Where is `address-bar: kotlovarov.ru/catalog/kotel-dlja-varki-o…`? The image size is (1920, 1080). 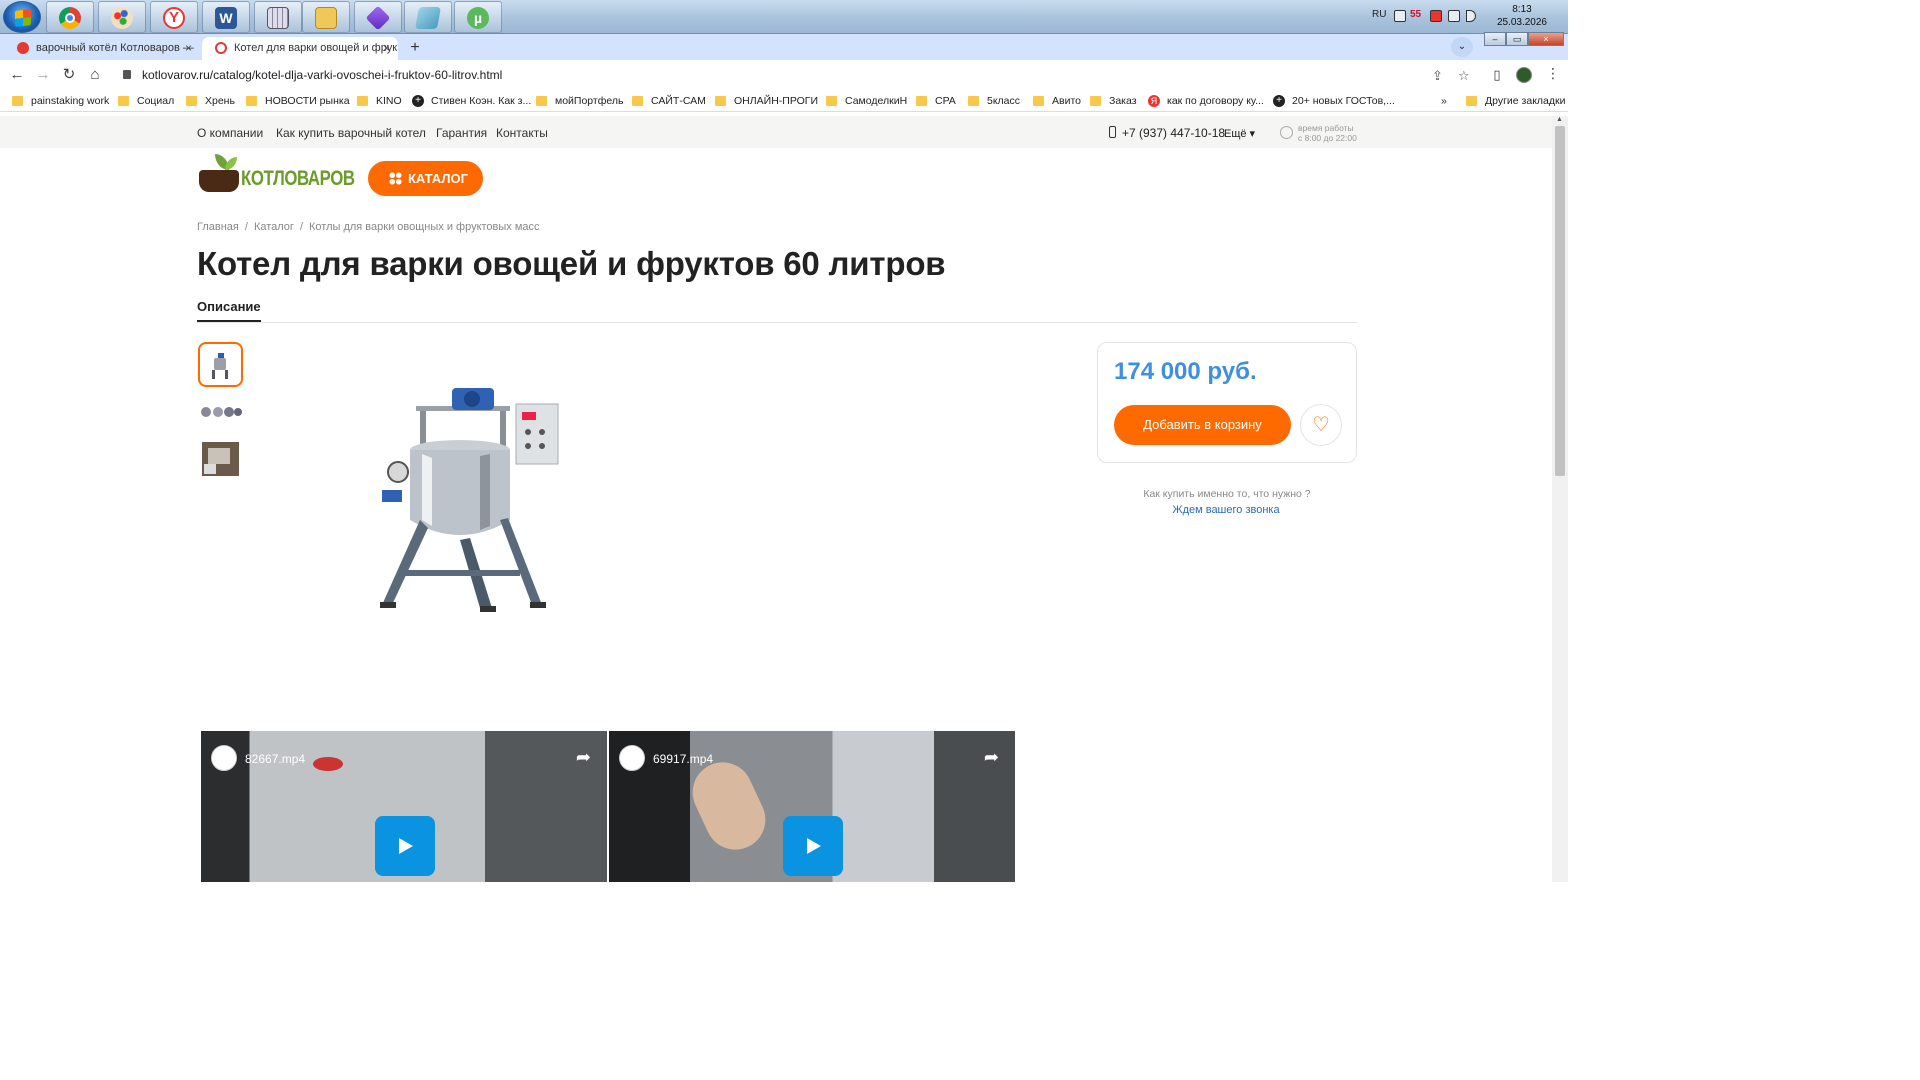 address-bar: kotlovarov.ru/catalog/kotel-dlja-varki-o… is located at coordinates (797, 75).